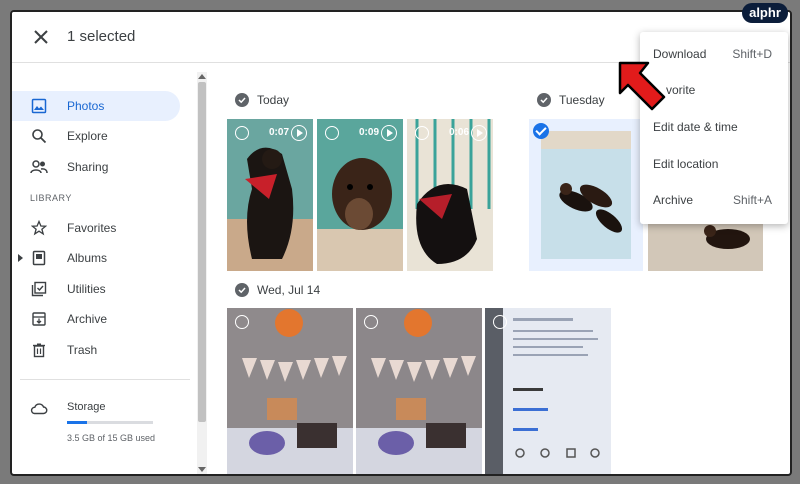 The width and height of the screenshot is (800, 484). I want to click on watermark: www.deuaq.com, so click(747, 466).